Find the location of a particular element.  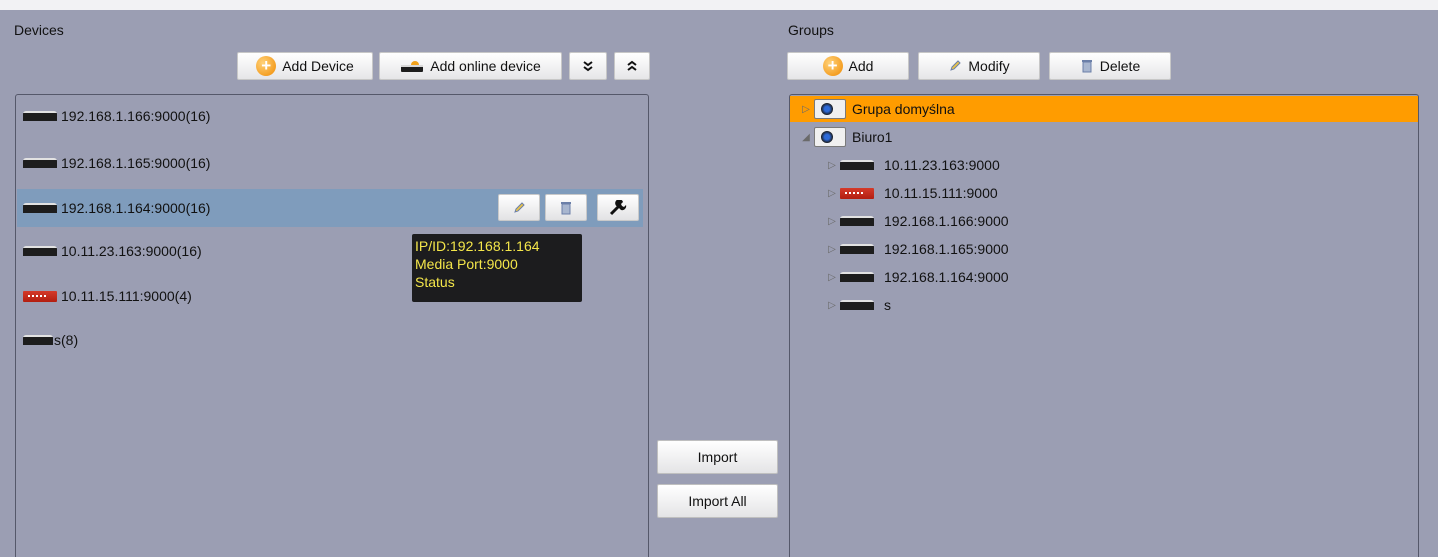

devices-title: Devices is located at coordinates (39, 30).